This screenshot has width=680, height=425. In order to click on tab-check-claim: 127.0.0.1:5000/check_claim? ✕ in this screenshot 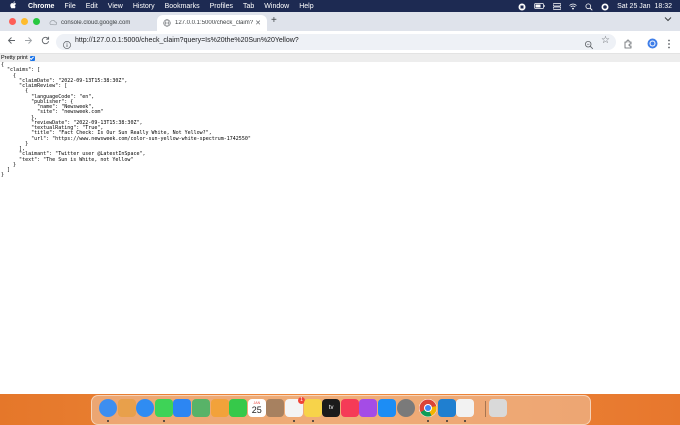, I will do `click(212, 23)`.